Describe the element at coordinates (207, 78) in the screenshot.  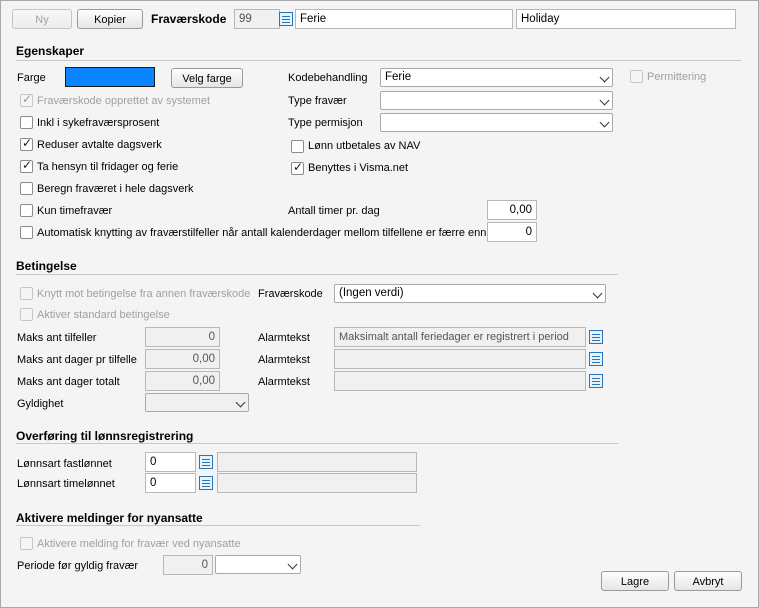
I see `pick-color-button: Velg farge` at that location.